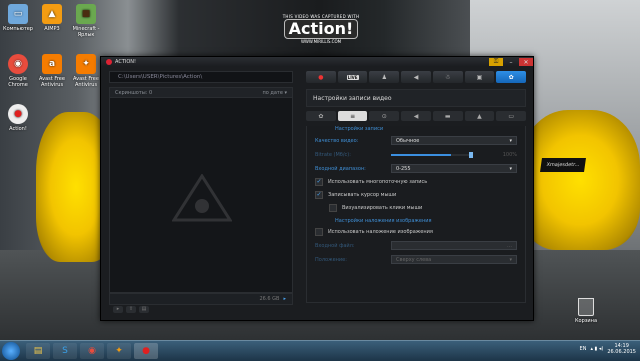 The image size is (640, 361). I want to click on window-titlebar: ACTION! ⚿ – ✕, so click(317, 62).